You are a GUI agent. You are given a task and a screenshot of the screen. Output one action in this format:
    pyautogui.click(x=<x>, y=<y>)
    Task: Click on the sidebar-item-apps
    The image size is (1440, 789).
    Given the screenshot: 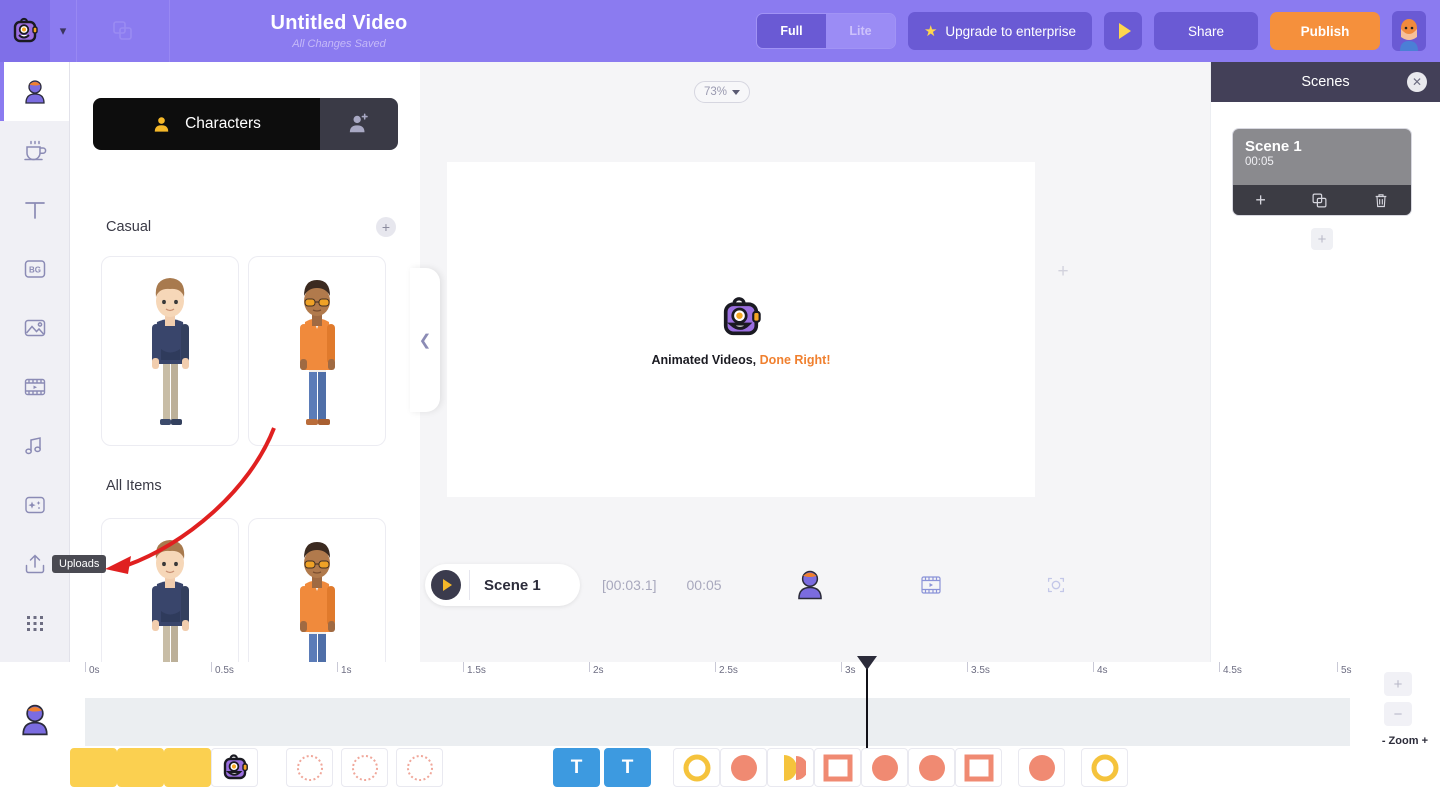 What is the action you would take?
    pyautogui.click(x=34, y=622)
    